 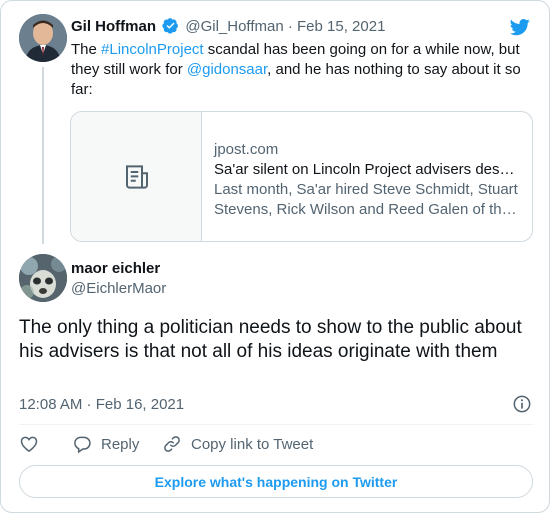 What do you see at coordinates (170, 26) in the screenshot?
I see `verified-badge-icon` at bounding box center [170, 26].